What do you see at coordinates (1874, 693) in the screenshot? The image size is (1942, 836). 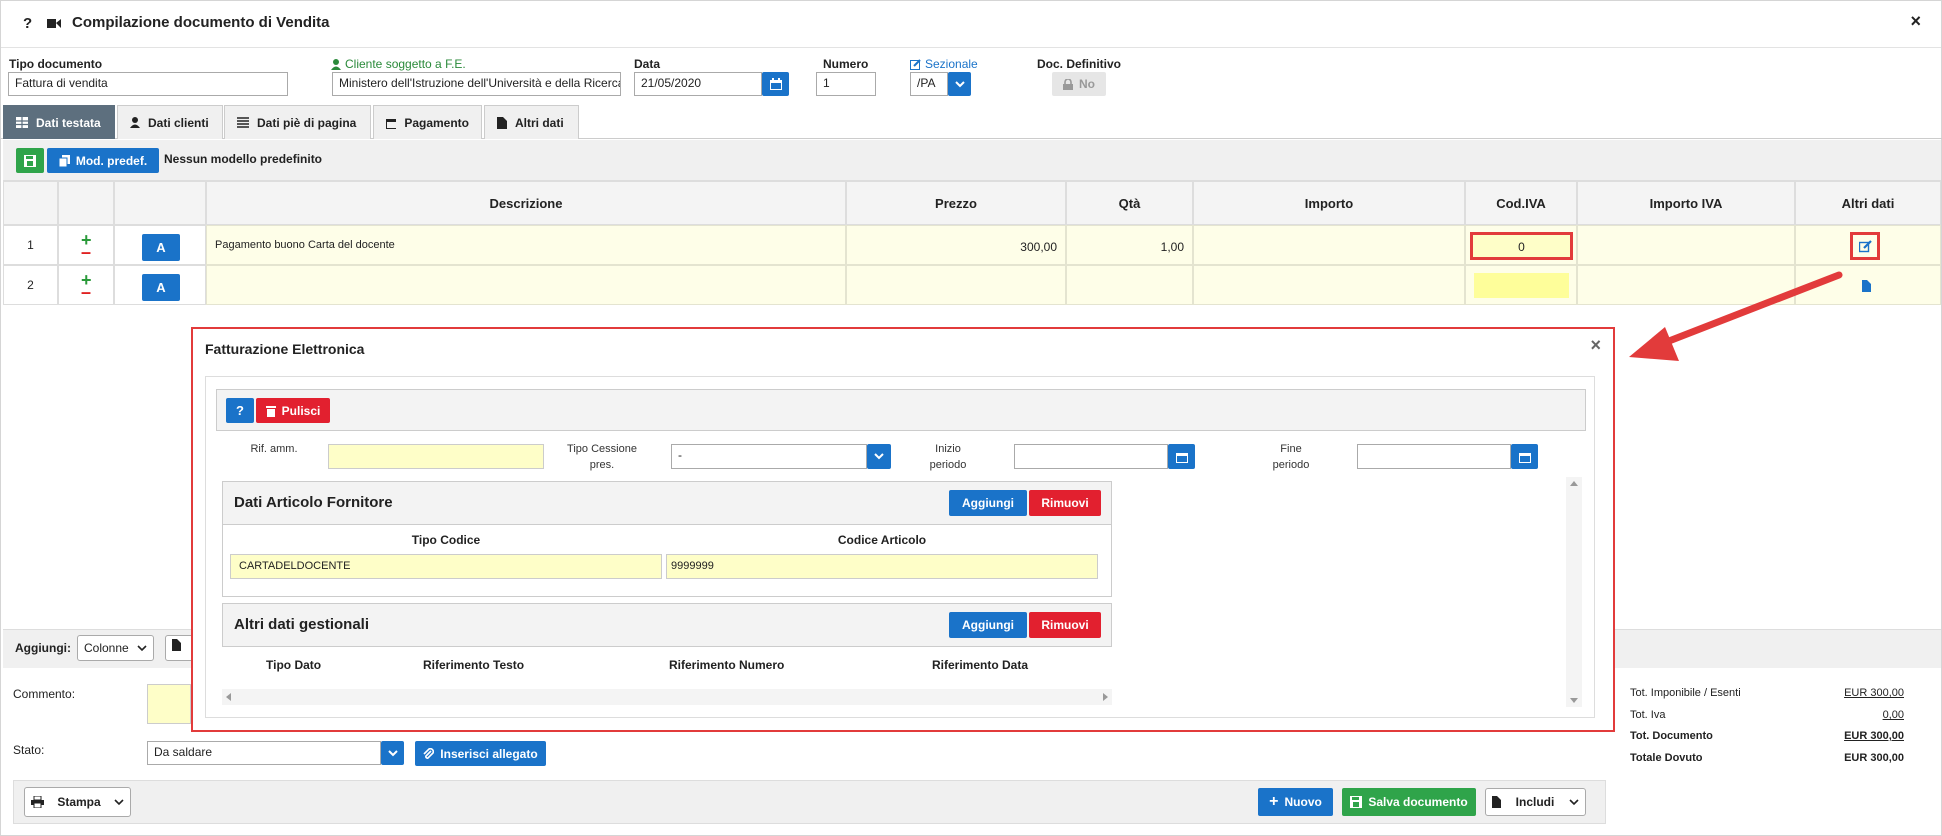 I see `tot-imponibile-value: EUR 300,00` at bounding box center [1874, 693].